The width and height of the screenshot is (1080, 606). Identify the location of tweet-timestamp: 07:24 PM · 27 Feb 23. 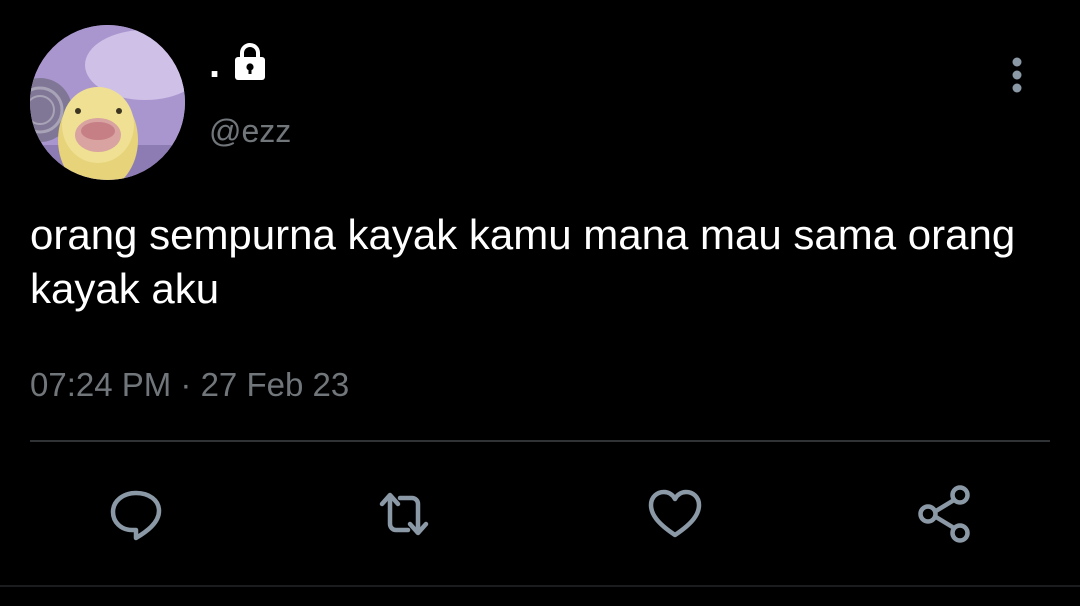
(189, 385).